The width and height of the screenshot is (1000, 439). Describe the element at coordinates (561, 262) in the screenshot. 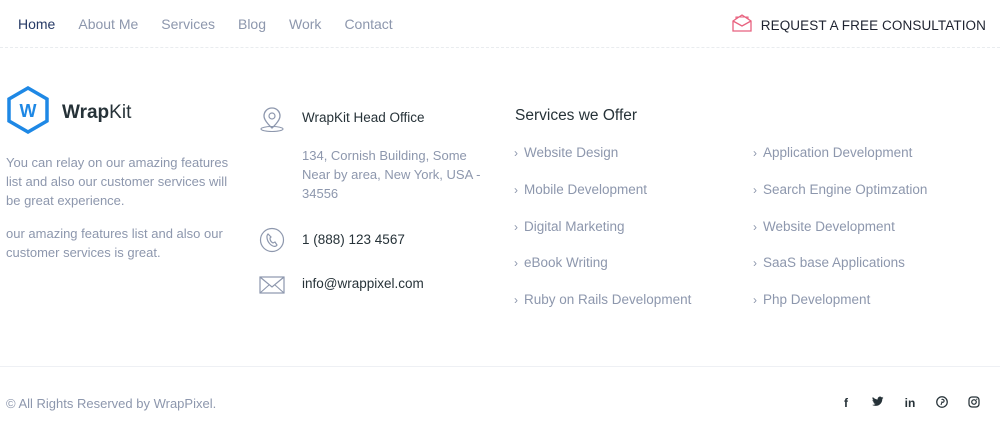

I see `service-link: › eBook Writing` at that location.